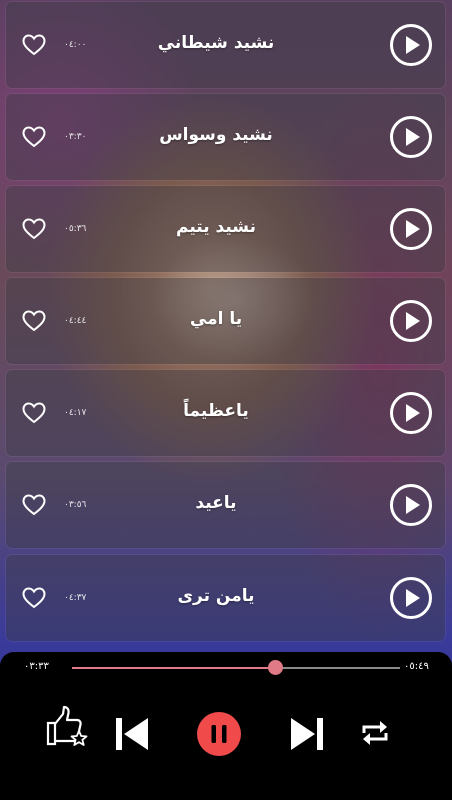 This screenshot has height=800, width=452. Describe the element at coordinates (375, 733) in the screenshot. I see `repeat-icon` at that location.